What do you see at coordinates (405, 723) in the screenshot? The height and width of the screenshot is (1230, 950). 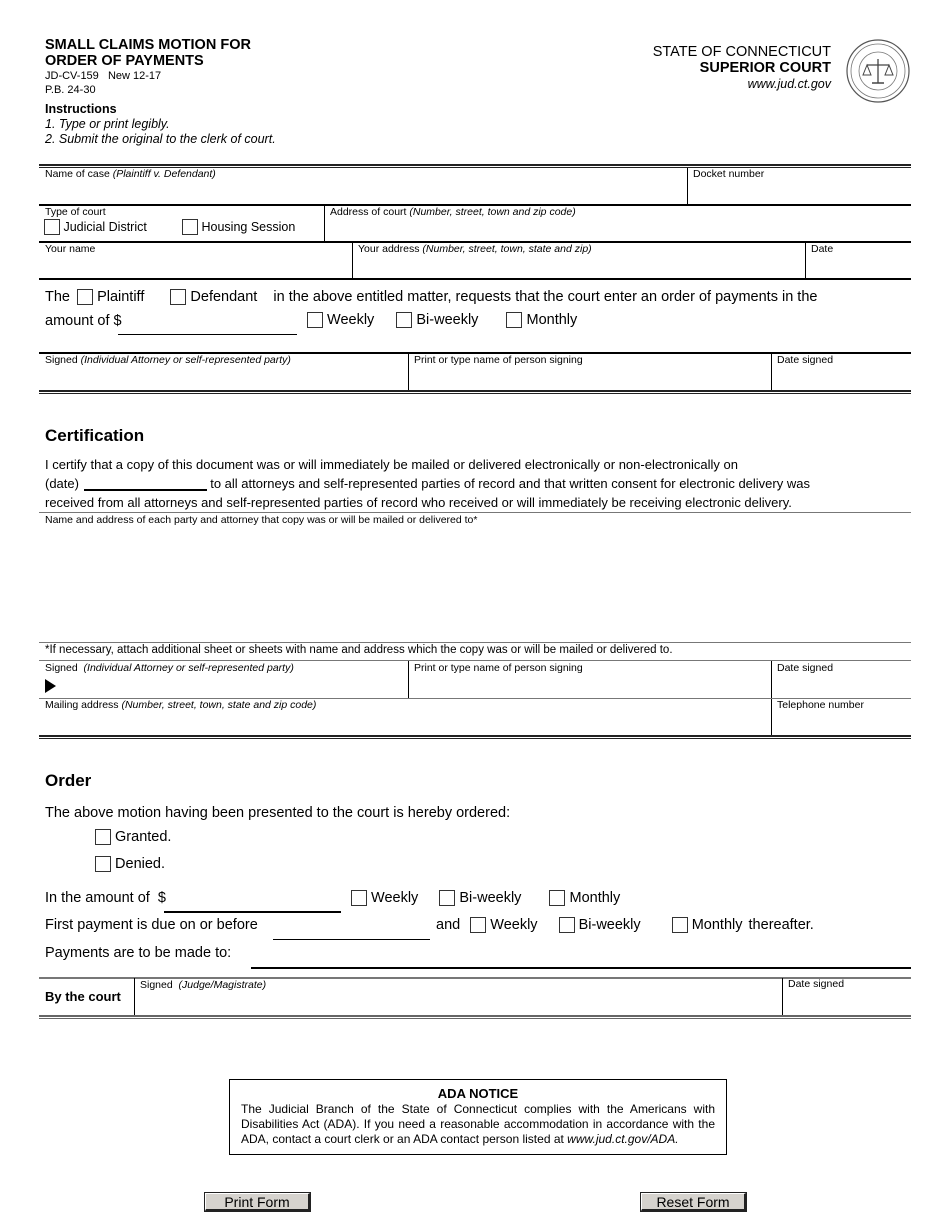 I see `mailing-address-input` at bounding box center [405, 723].